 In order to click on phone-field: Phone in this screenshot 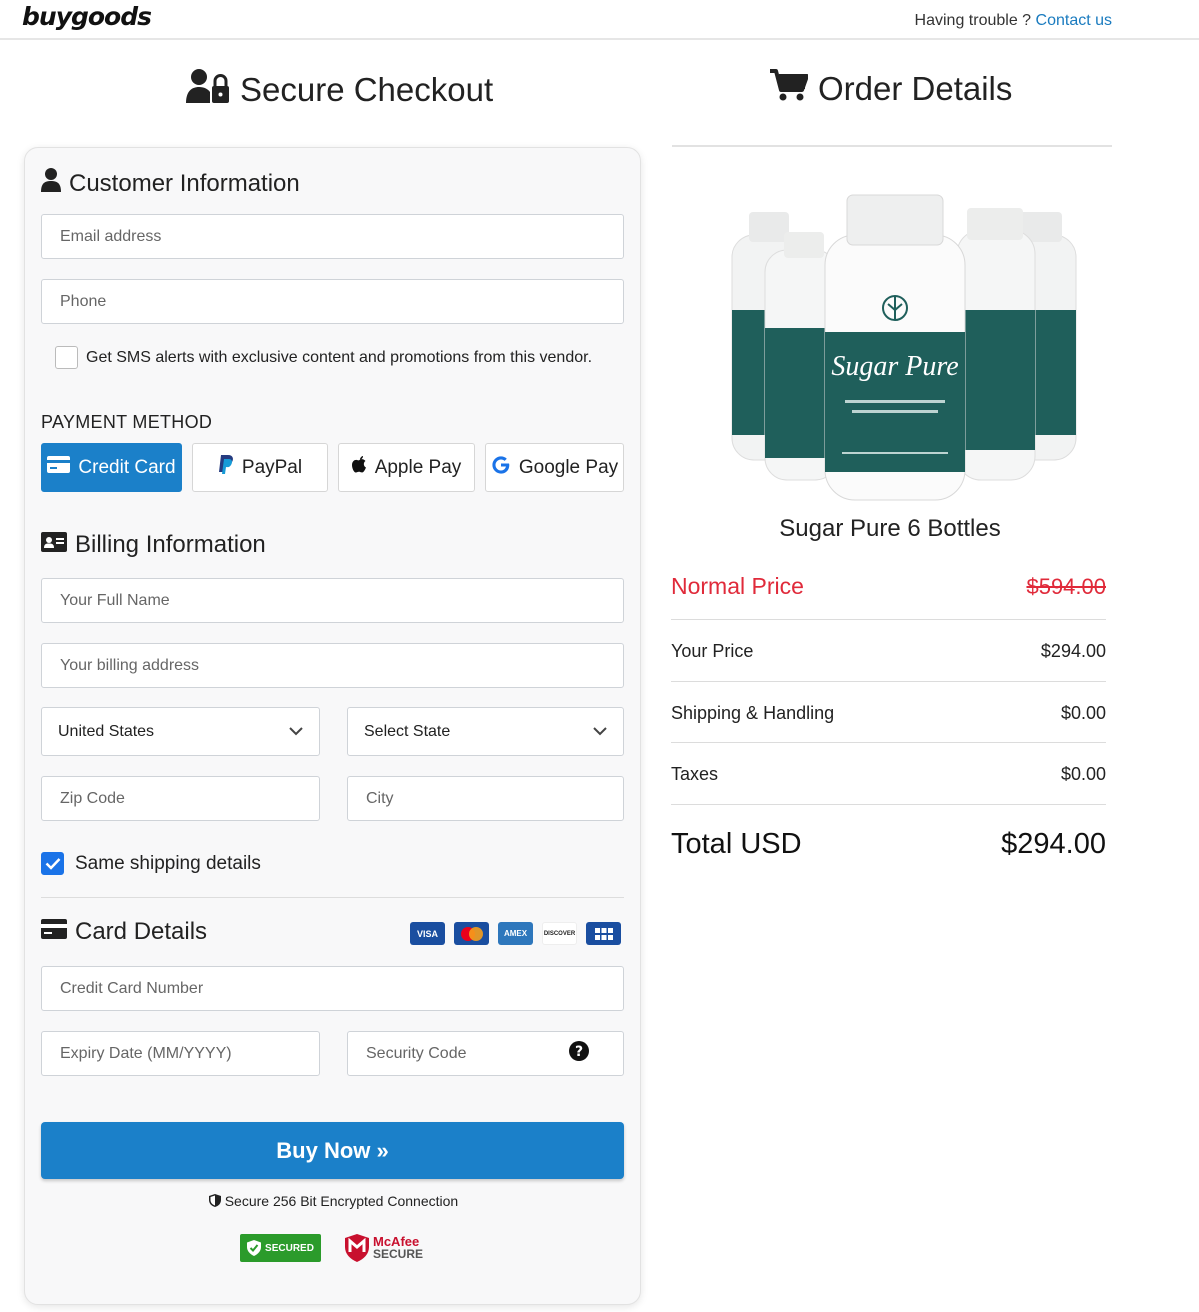, I will do `click(332, 301)`.